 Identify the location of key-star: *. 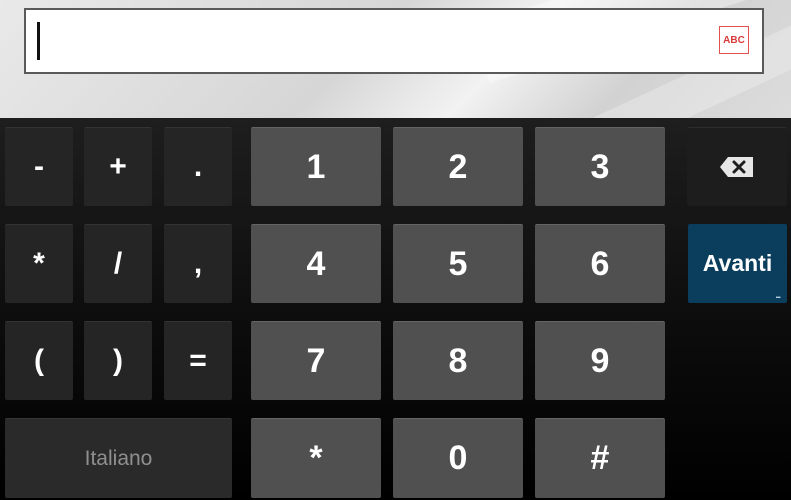
(316, 458).